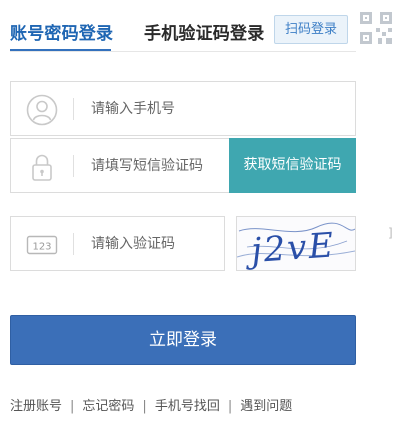 This screenshot has width=394, height=426. What do you see at coordinates (61, 31) in the screenshot?
I see `tab-account-password-login: 账号密码登录` at bounding box center [61, 31].